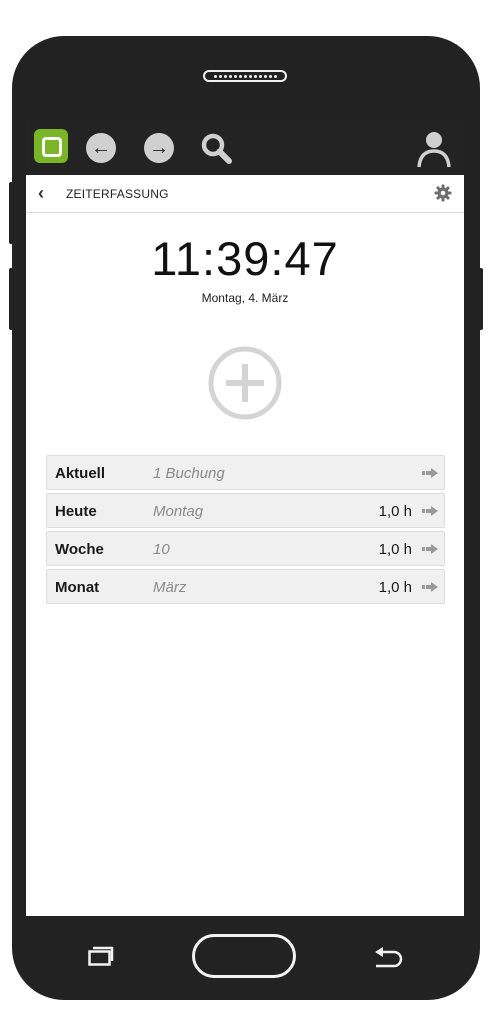 This screenshot has height=1024, width=492. Describe the element at coordinates (51, 146) in the screenshot. I see `app-logo-icon` at that location.